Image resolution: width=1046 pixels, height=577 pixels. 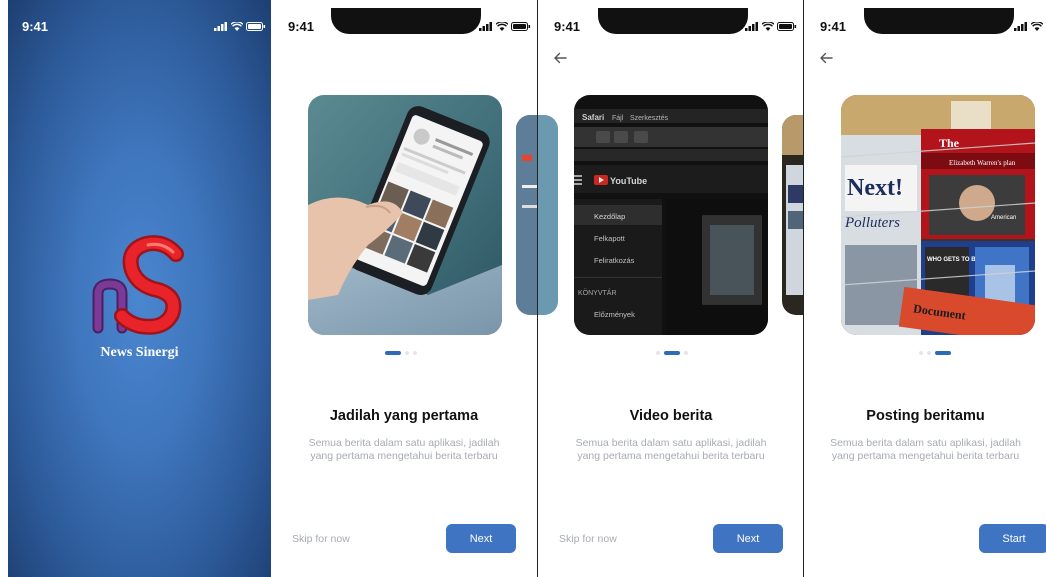 I want to click on magazine-cover-next: Next!, so click(x=875, y=188).